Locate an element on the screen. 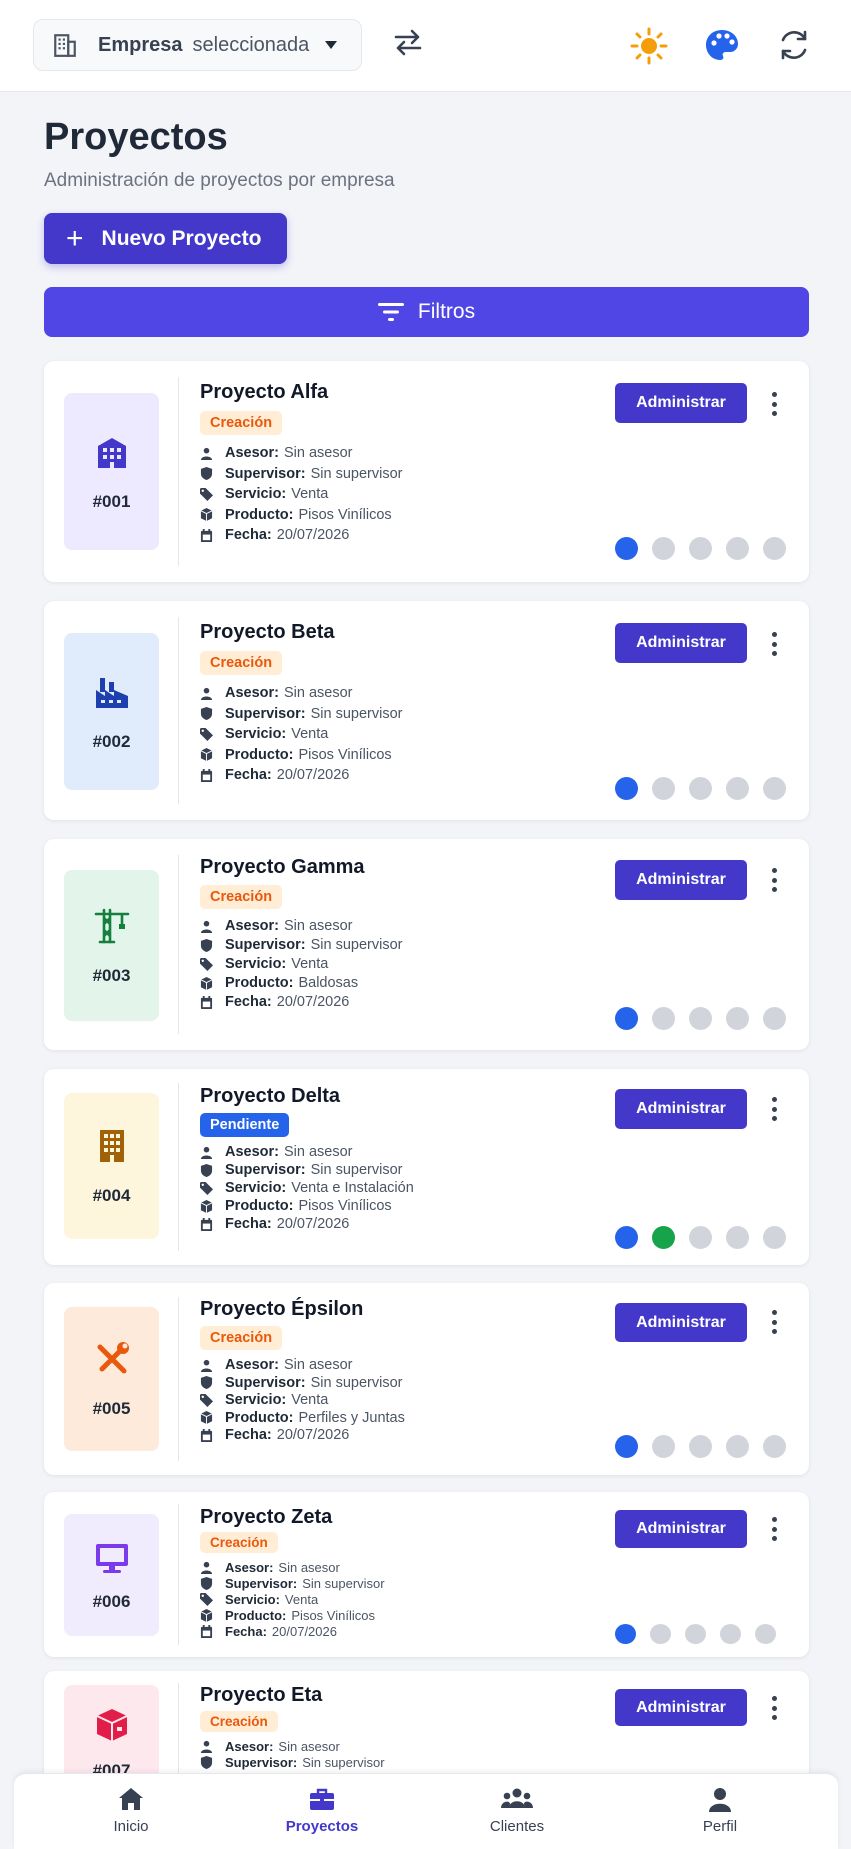 This screenshot has height=1849, width=851. box-icon is located at coordinates (206, 983).